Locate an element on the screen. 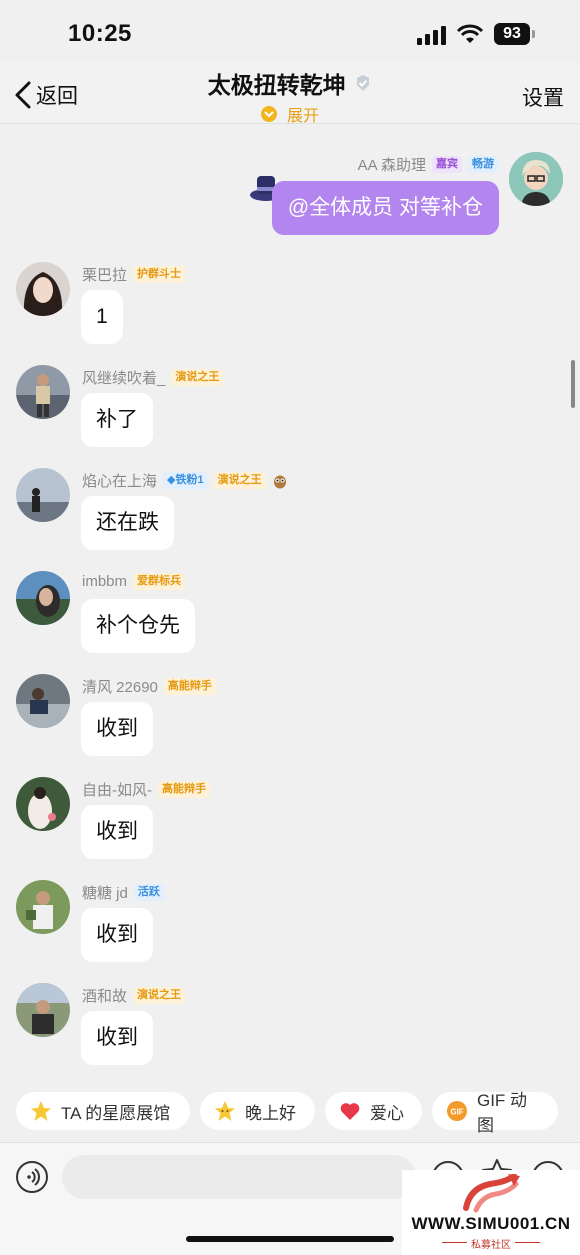  gif-icon: GIF is located at coordinates (456, 1111).